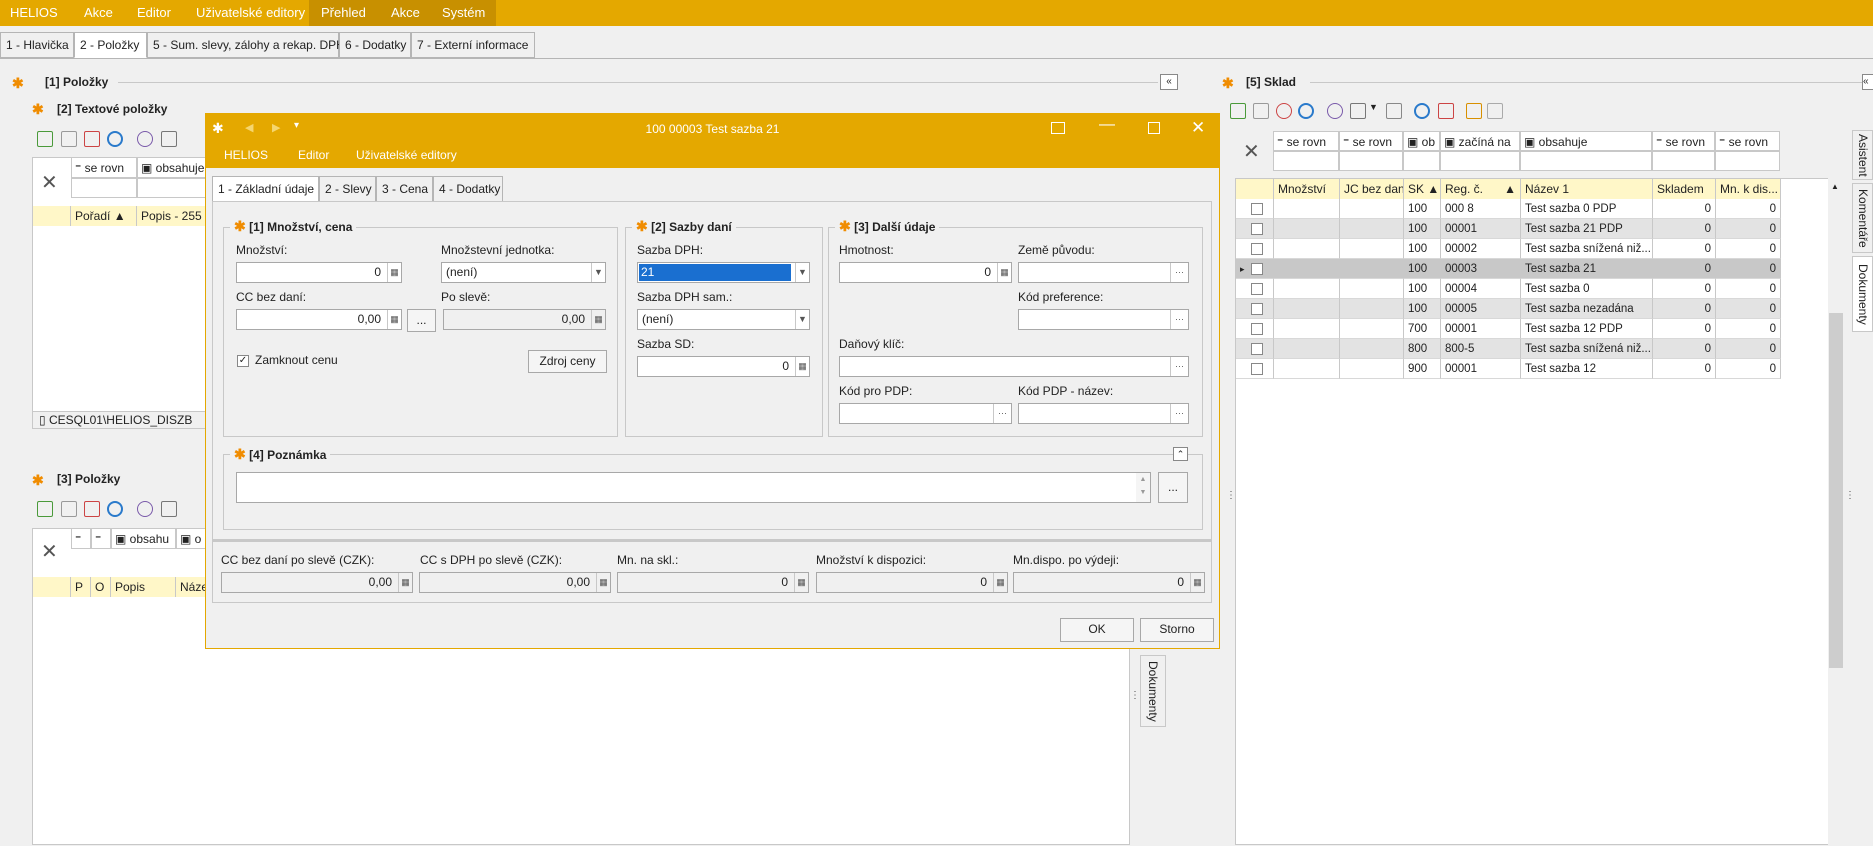 The height and width of the screenshot is (846, 1873). What do you see at coordinates (173, 216) in the screenshot?
I see `p2-col-popis: Popis - 255` at bounding box center [173, 216].